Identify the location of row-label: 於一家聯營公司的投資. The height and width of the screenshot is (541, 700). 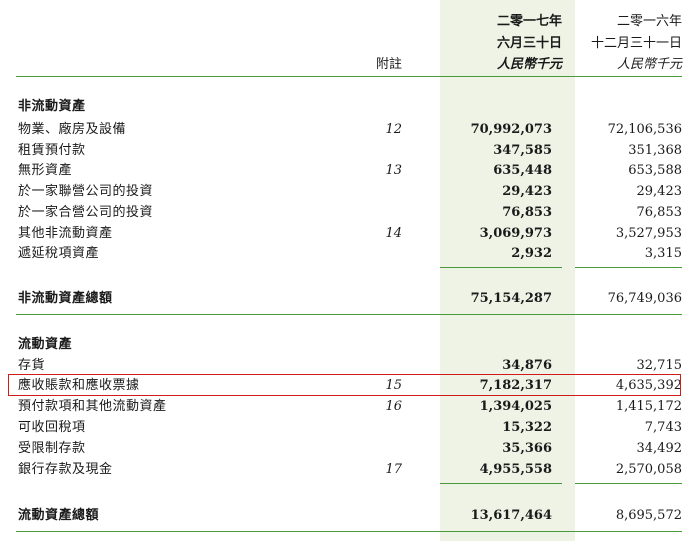
(86, 191).